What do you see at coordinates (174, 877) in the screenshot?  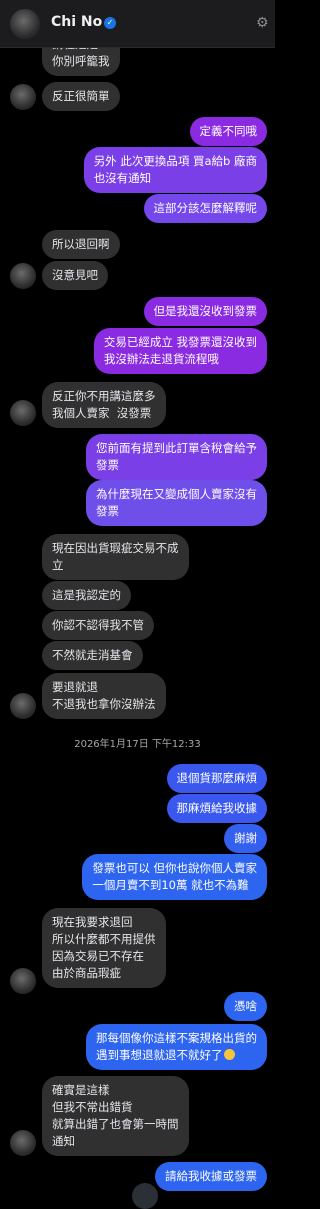 I see `message-outgoing: 發票也可以 但你也說你個人賣家 一個月賣不到10萬 就也不為難` at bounding box center [174, 877].